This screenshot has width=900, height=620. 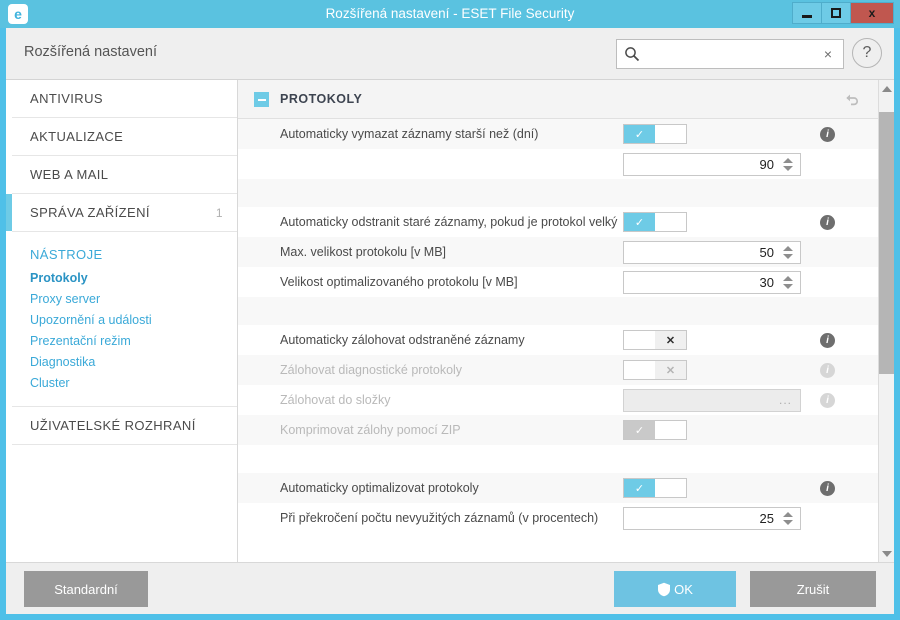 I want to click on setting-label: Automaticky zálohovat odstraněné záznamy, so click(x=402, y=340).